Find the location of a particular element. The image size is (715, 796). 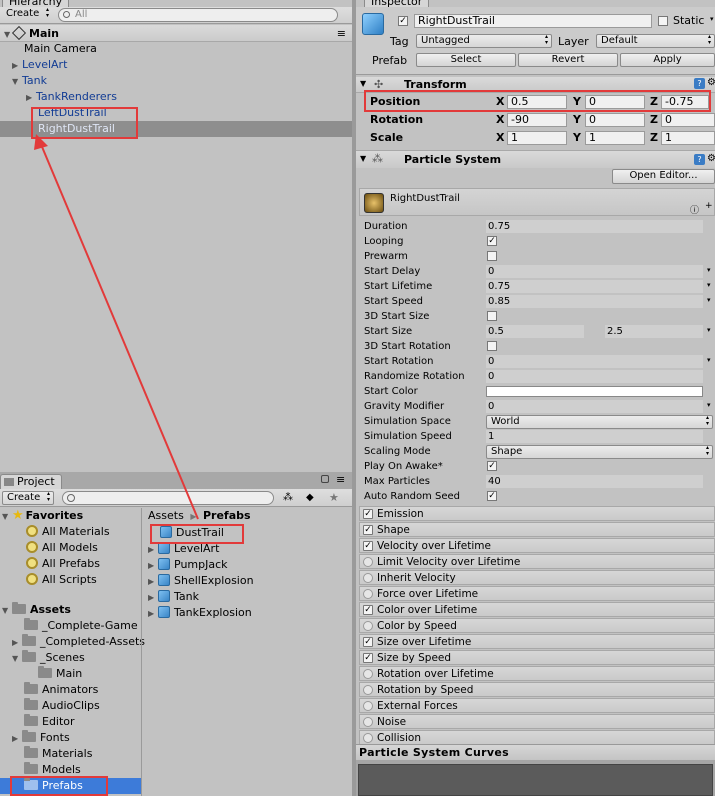

annotation-arrow is located at coordinates (116, 327).